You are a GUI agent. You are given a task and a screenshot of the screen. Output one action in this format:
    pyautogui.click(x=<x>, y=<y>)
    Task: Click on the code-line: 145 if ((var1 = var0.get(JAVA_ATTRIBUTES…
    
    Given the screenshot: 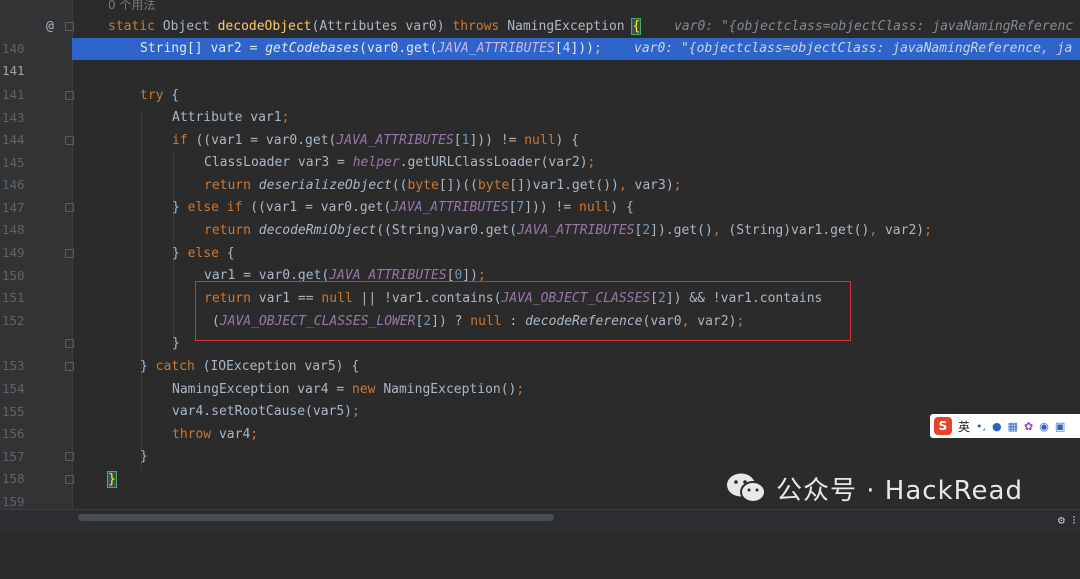 What is the action you would take?
    pyautogui.click(x=540, y=150)
    